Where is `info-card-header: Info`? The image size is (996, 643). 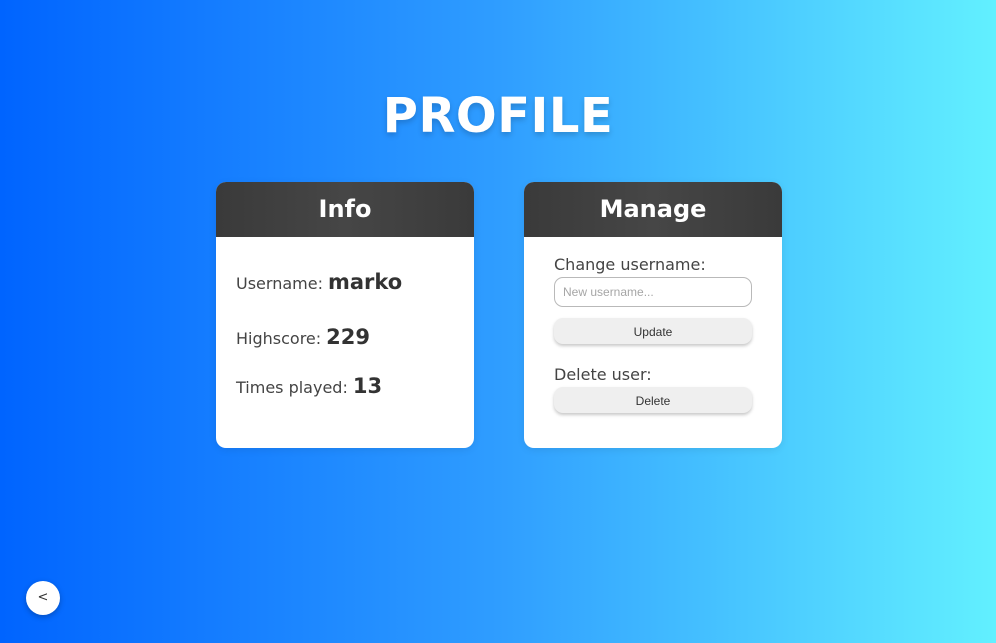 info-card-header: Info is located at coordinates (345, 209).